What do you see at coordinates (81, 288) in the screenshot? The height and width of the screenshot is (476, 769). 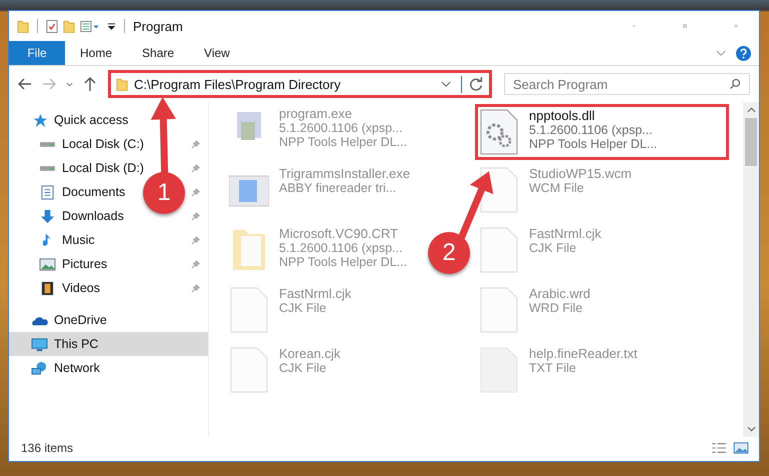 I see `sidebar-item: Videos` at bounding box center [81, 288].